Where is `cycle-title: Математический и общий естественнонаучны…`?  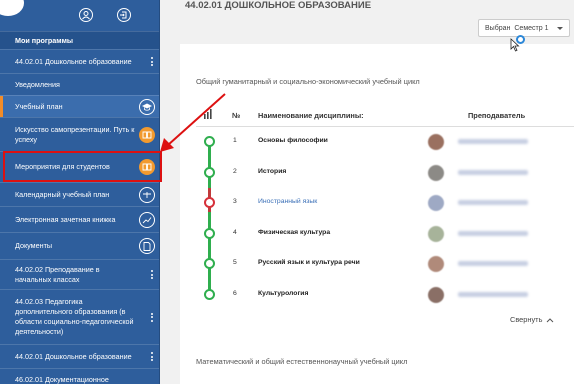 cycle-title: Математический и общий естественнонаучны… is located at coordinates (302, 361).